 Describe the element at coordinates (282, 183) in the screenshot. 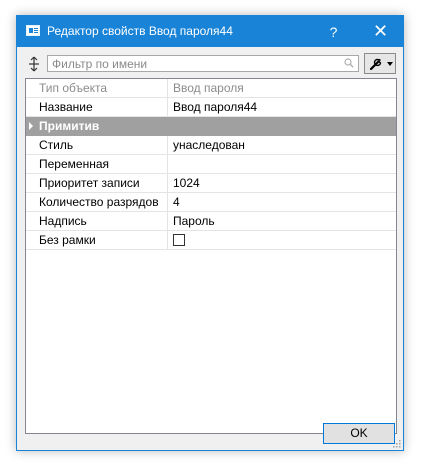

I see `property-value: 1024` at that location.